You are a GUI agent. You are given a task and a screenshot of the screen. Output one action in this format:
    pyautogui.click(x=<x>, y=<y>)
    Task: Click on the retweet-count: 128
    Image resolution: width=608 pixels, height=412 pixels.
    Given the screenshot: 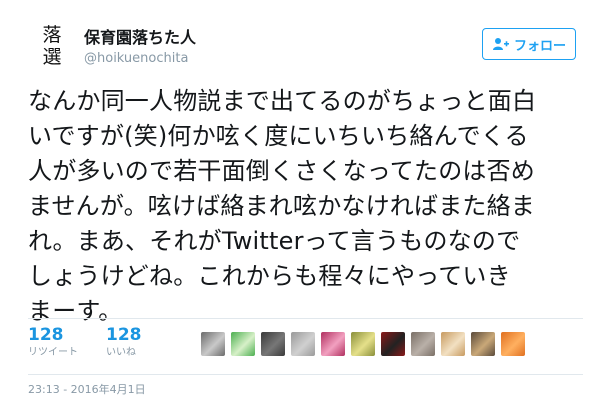 What is the action you would take?
    pyautogui.click(x=67, y=335)
    